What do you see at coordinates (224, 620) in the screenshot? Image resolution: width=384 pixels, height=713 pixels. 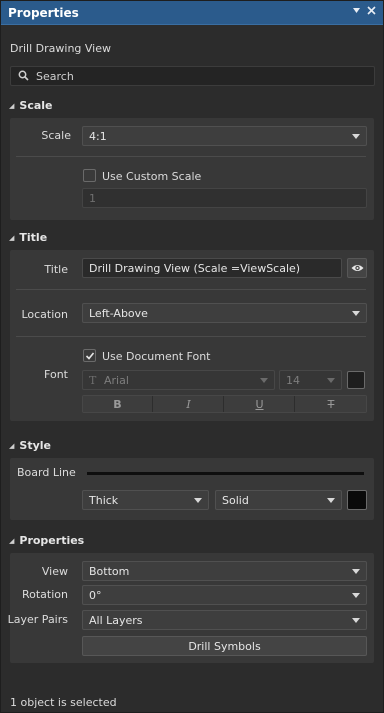 I see `layer-pairs-dropdown: All Layers` at bounding box center [224, 620].